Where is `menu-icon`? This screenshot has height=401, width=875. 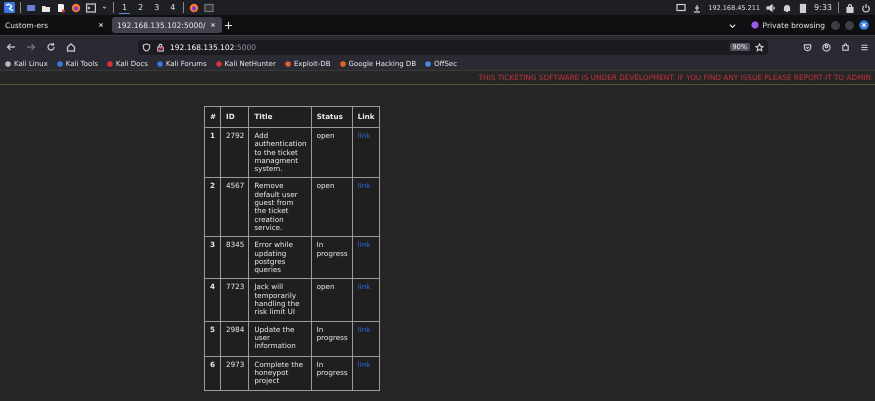
menu-icon is located at coordinates (864, 47).